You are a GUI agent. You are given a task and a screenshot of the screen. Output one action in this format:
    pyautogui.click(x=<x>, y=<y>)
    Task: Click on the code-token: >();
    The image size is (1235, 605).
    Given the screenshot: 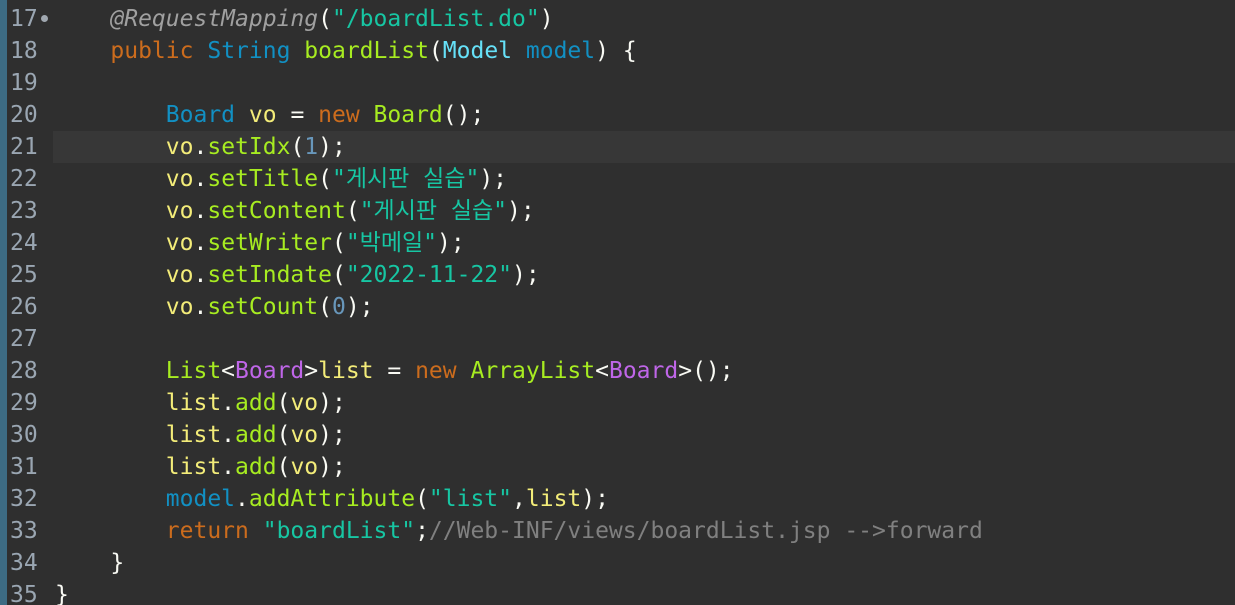 What is the action you would take?
    pyautogui.click(x=706, y=371)
    